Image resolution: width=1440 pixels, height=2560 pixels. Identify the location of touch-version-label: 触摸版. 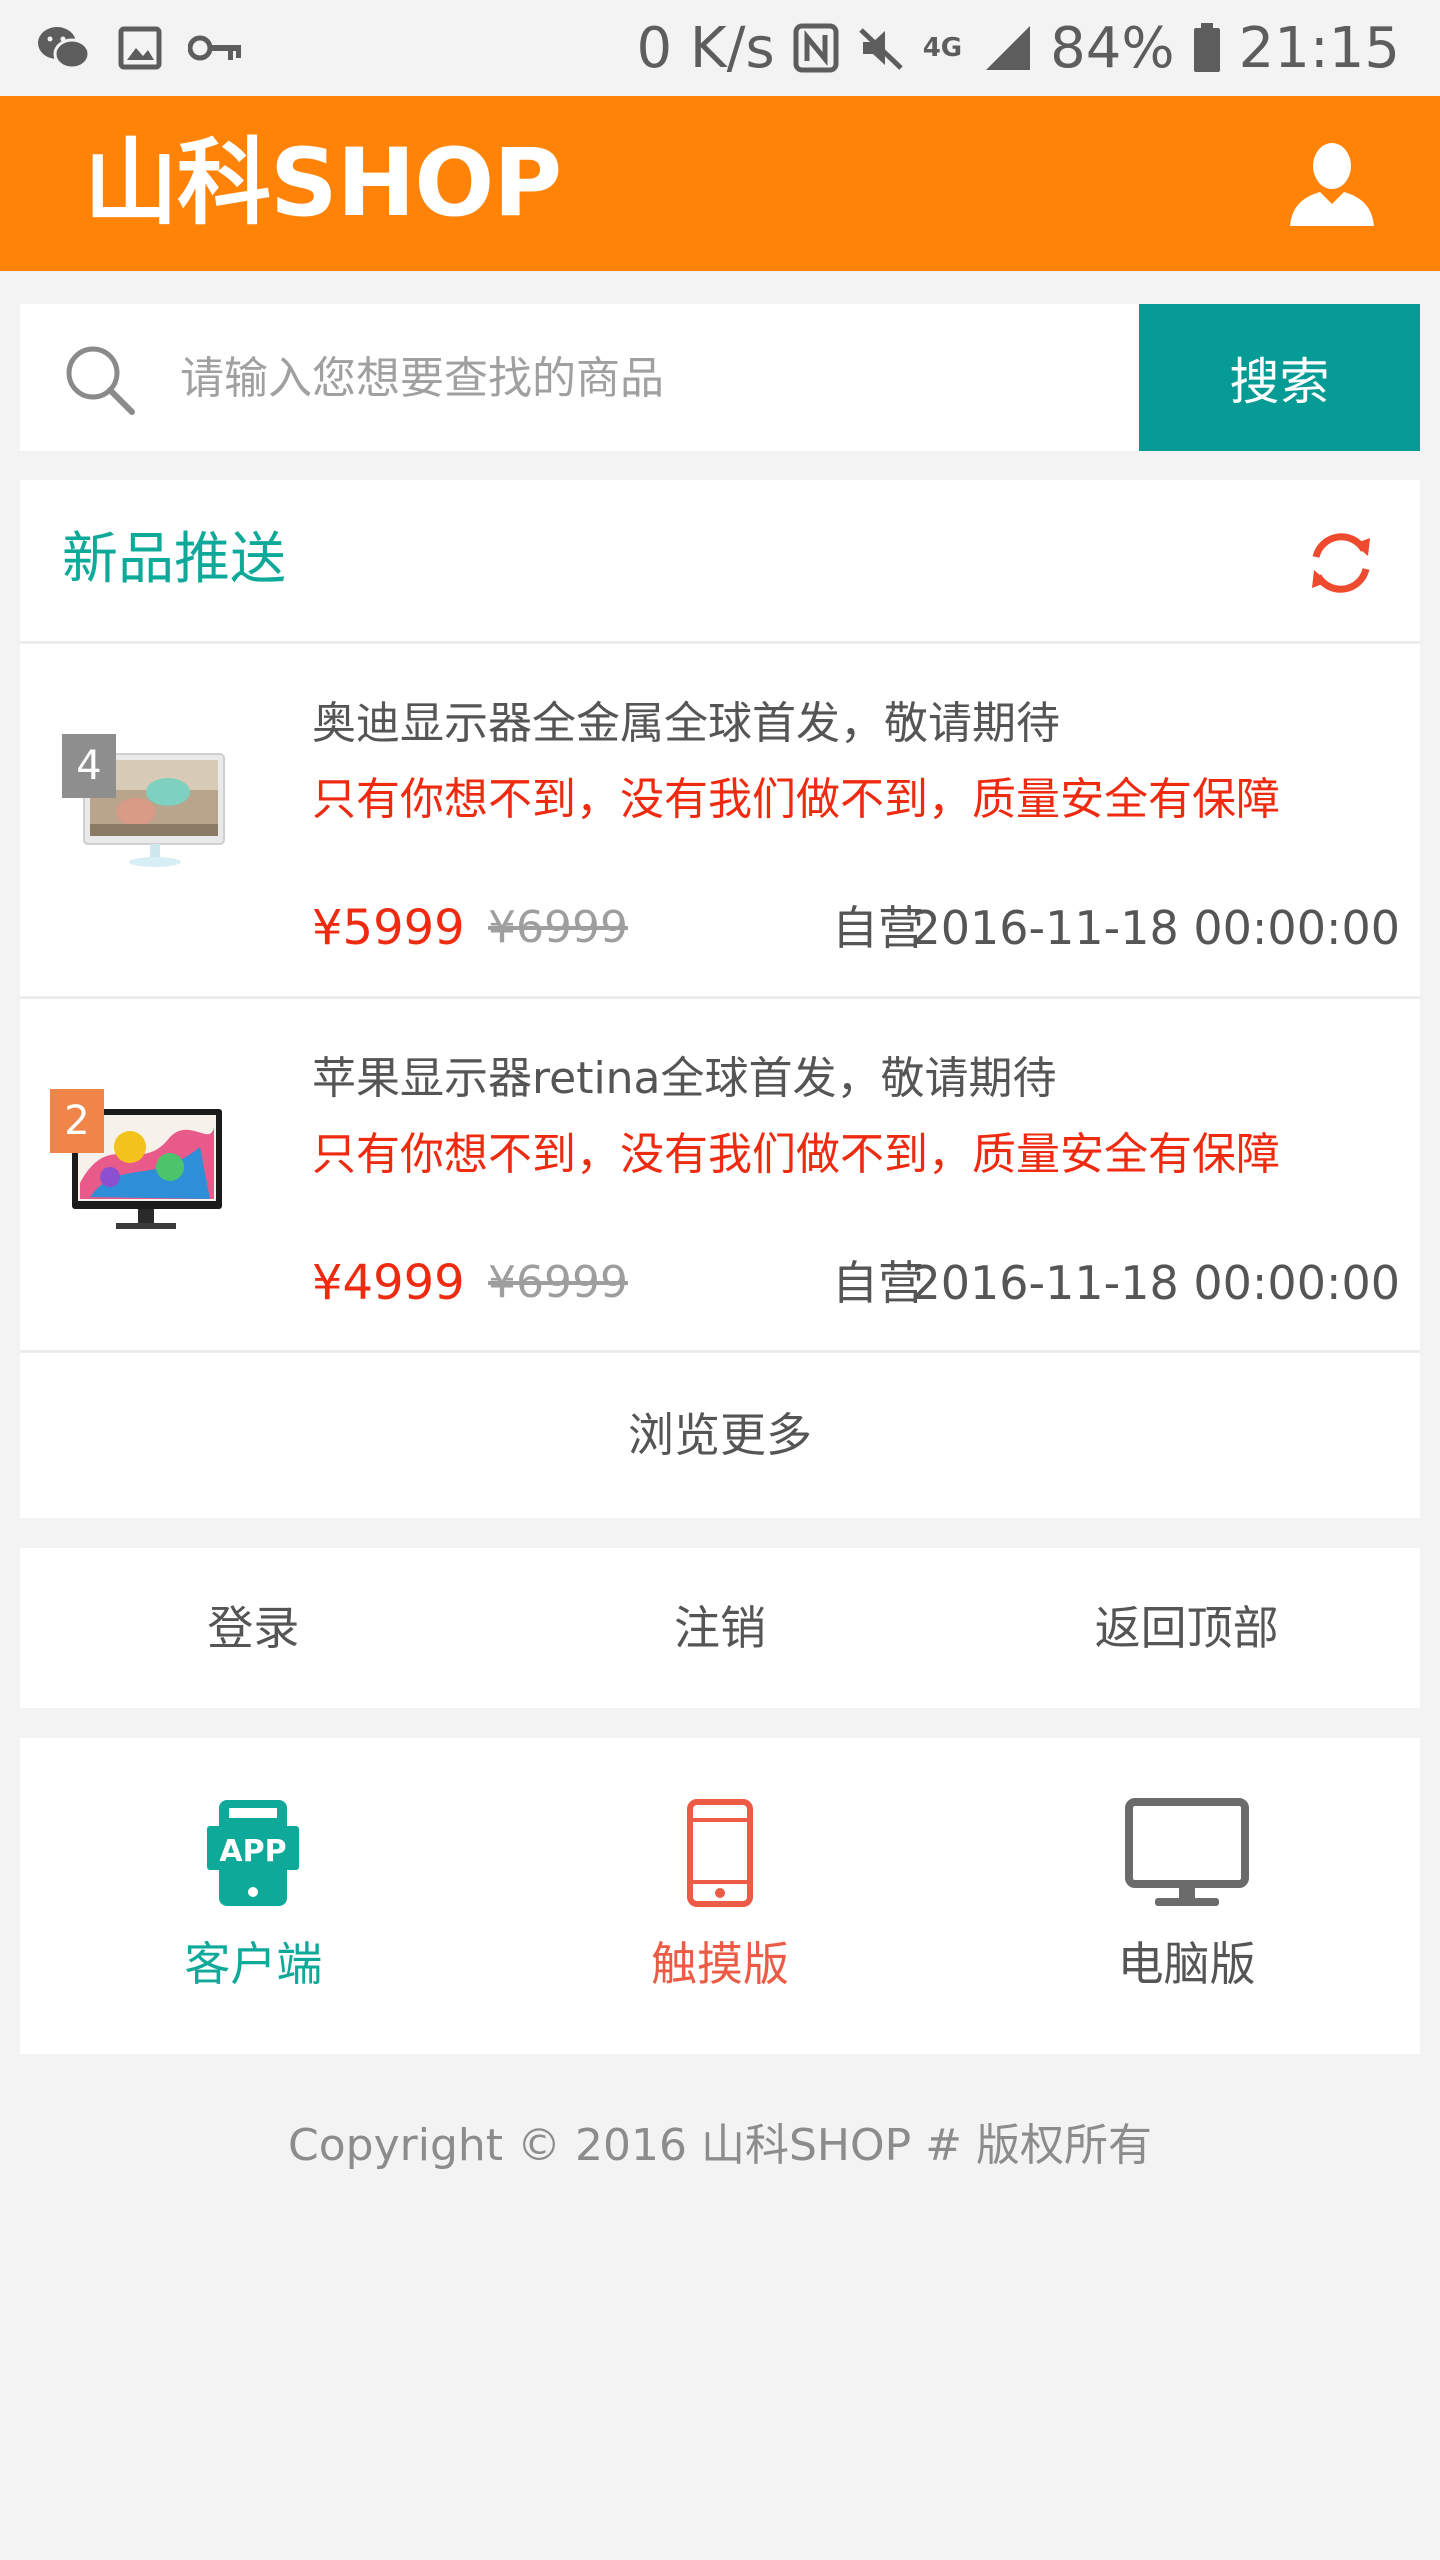
(720, 1964).